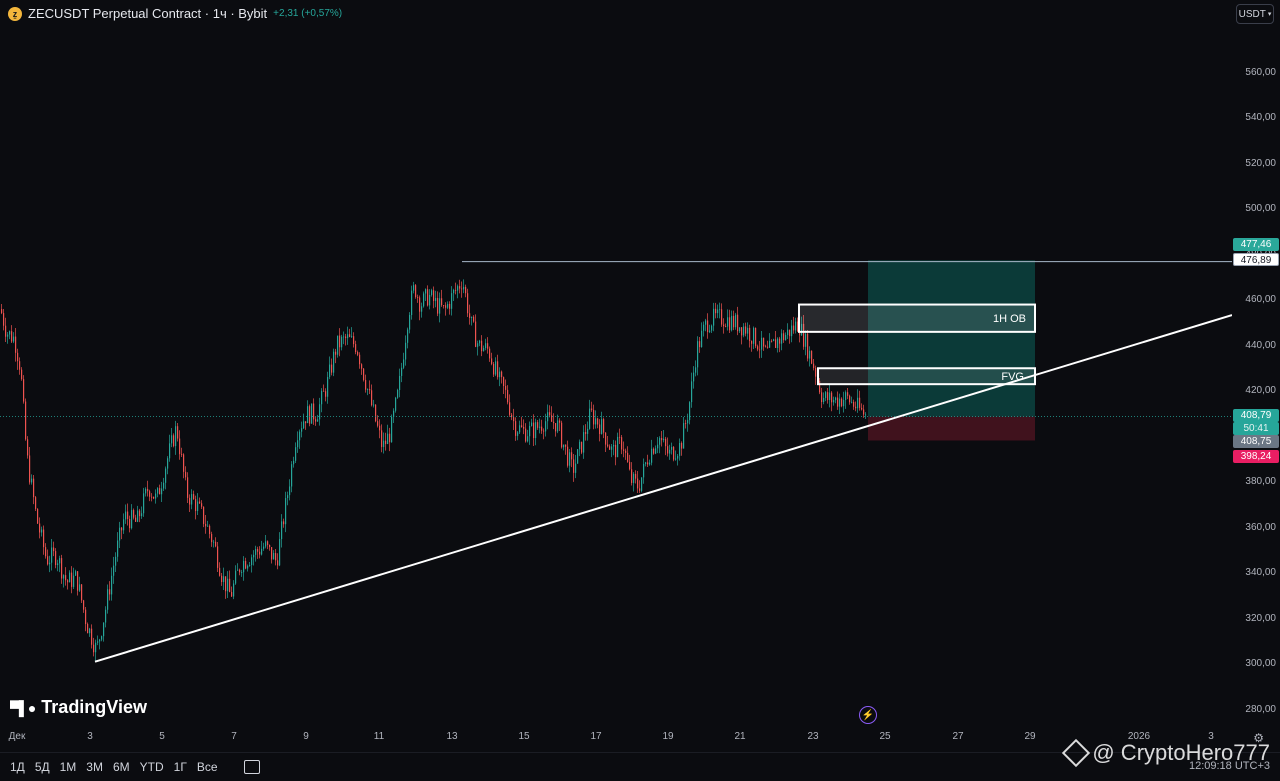 The width and height of the screenshot is (1280, 781). Describe the element at coordinates (207, 767) in the screenshot. I see `range-all-button: Все` at that location.